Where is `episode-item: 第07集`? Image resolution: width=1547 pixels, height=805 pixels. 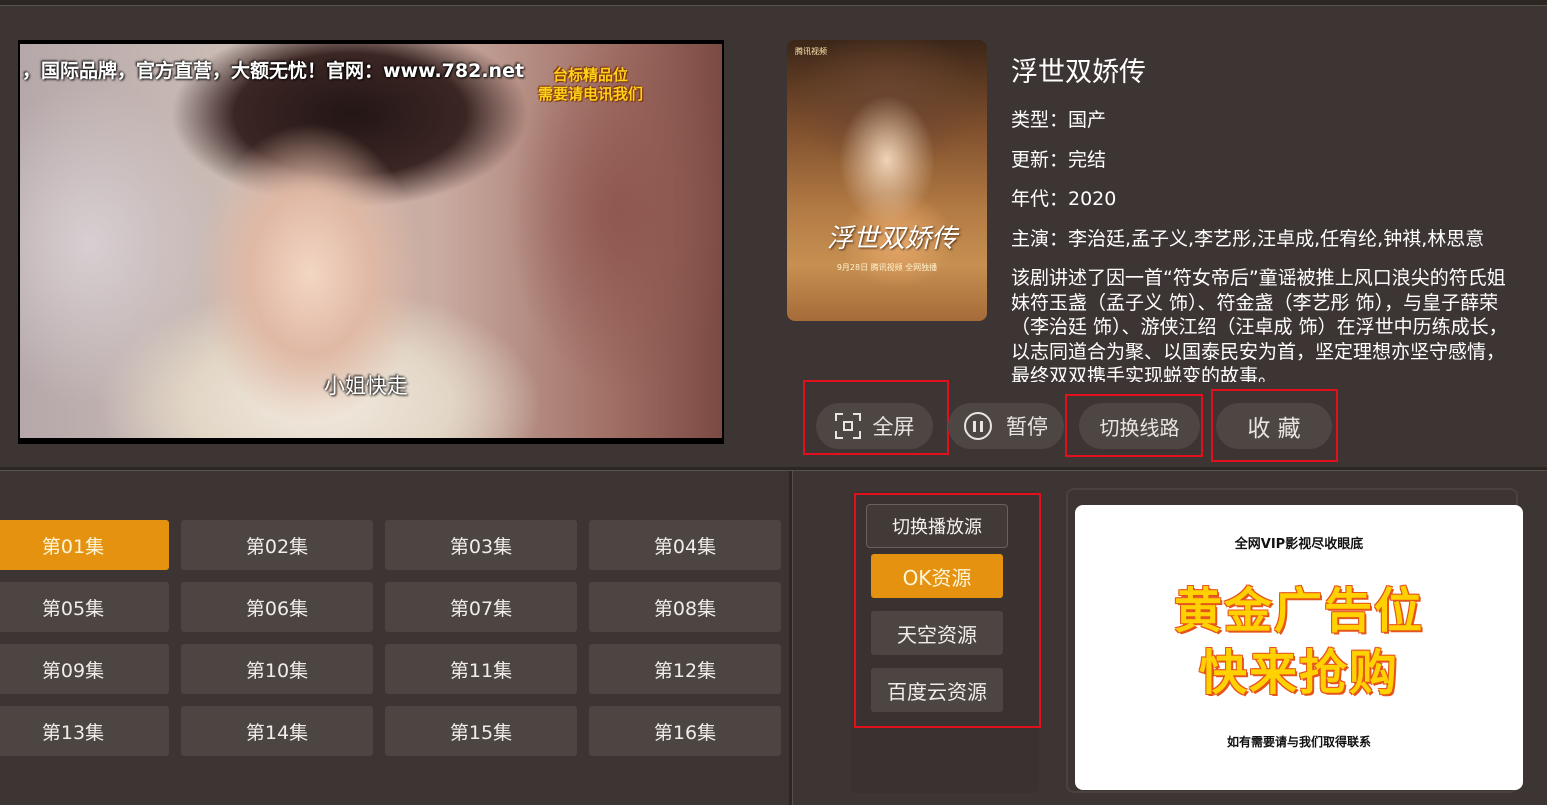 episode-item: 第07集 is located at coordinates (481, 607).